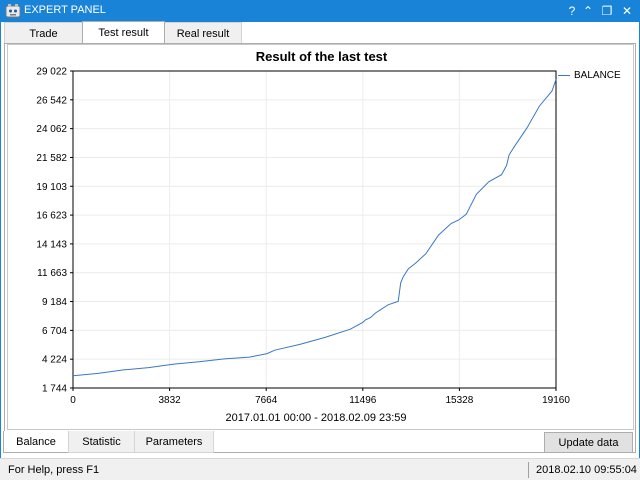 This screenshot has width=640, height=480. I want to click on tab-label: Test result, so click(123, 33).